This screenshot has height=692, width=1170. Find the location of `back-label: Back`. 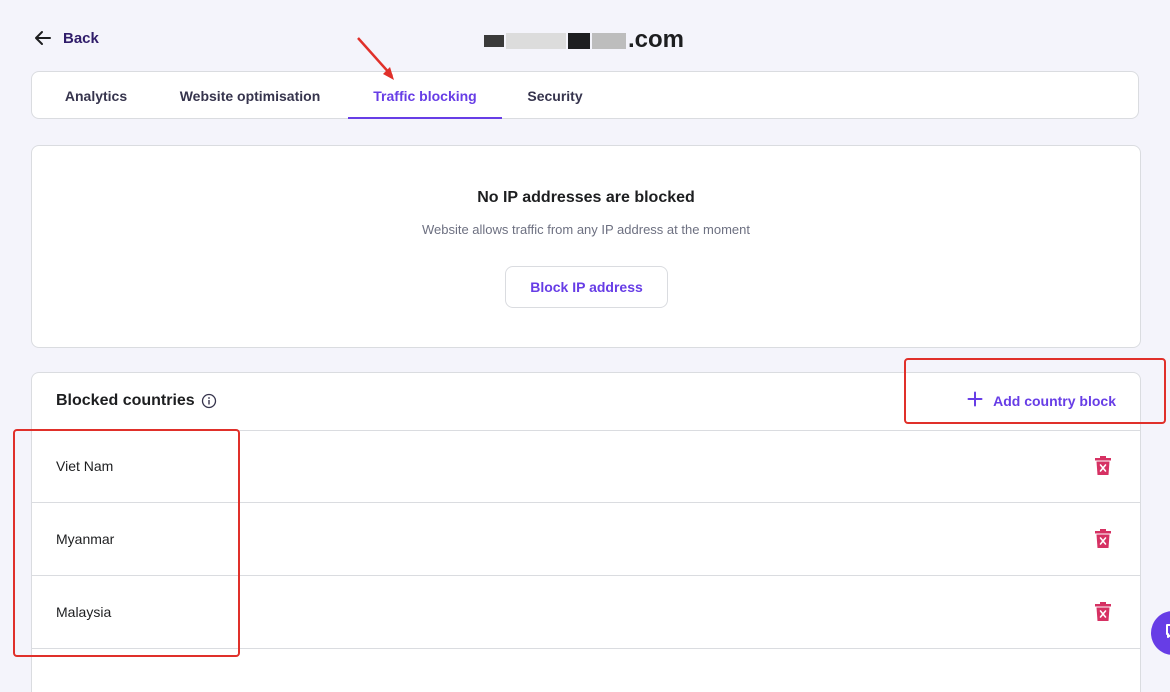

back-label: Back is located at coordinates (81, 38).